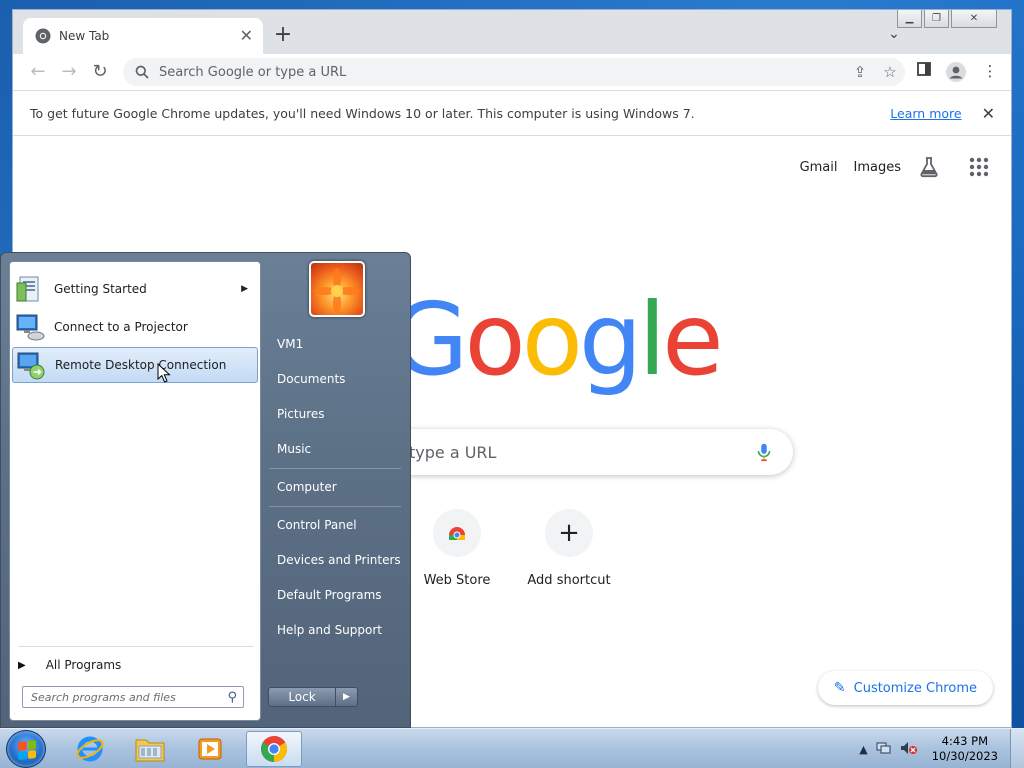 Image resolution: width=1024 pixels, height=768 pixels. What do you see at coordinates (890, 72) in the screenshot?
I see `bookmark-star-icon: ☆` at bounding box center [890, 72].